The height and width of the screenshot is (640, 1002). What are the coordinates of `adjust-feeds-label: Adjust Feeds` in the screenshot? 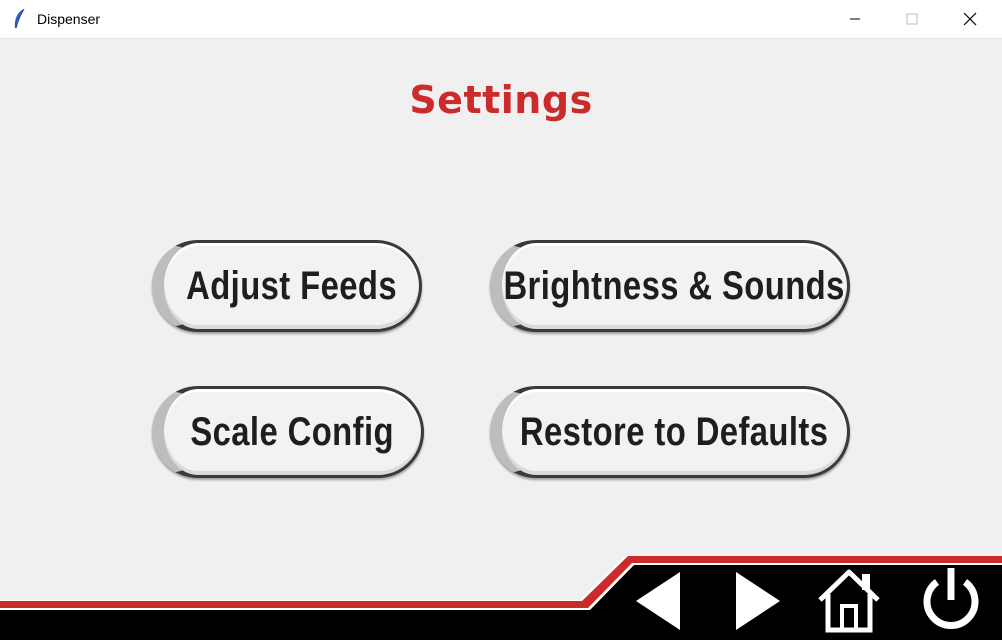 It's located at (291, 285).